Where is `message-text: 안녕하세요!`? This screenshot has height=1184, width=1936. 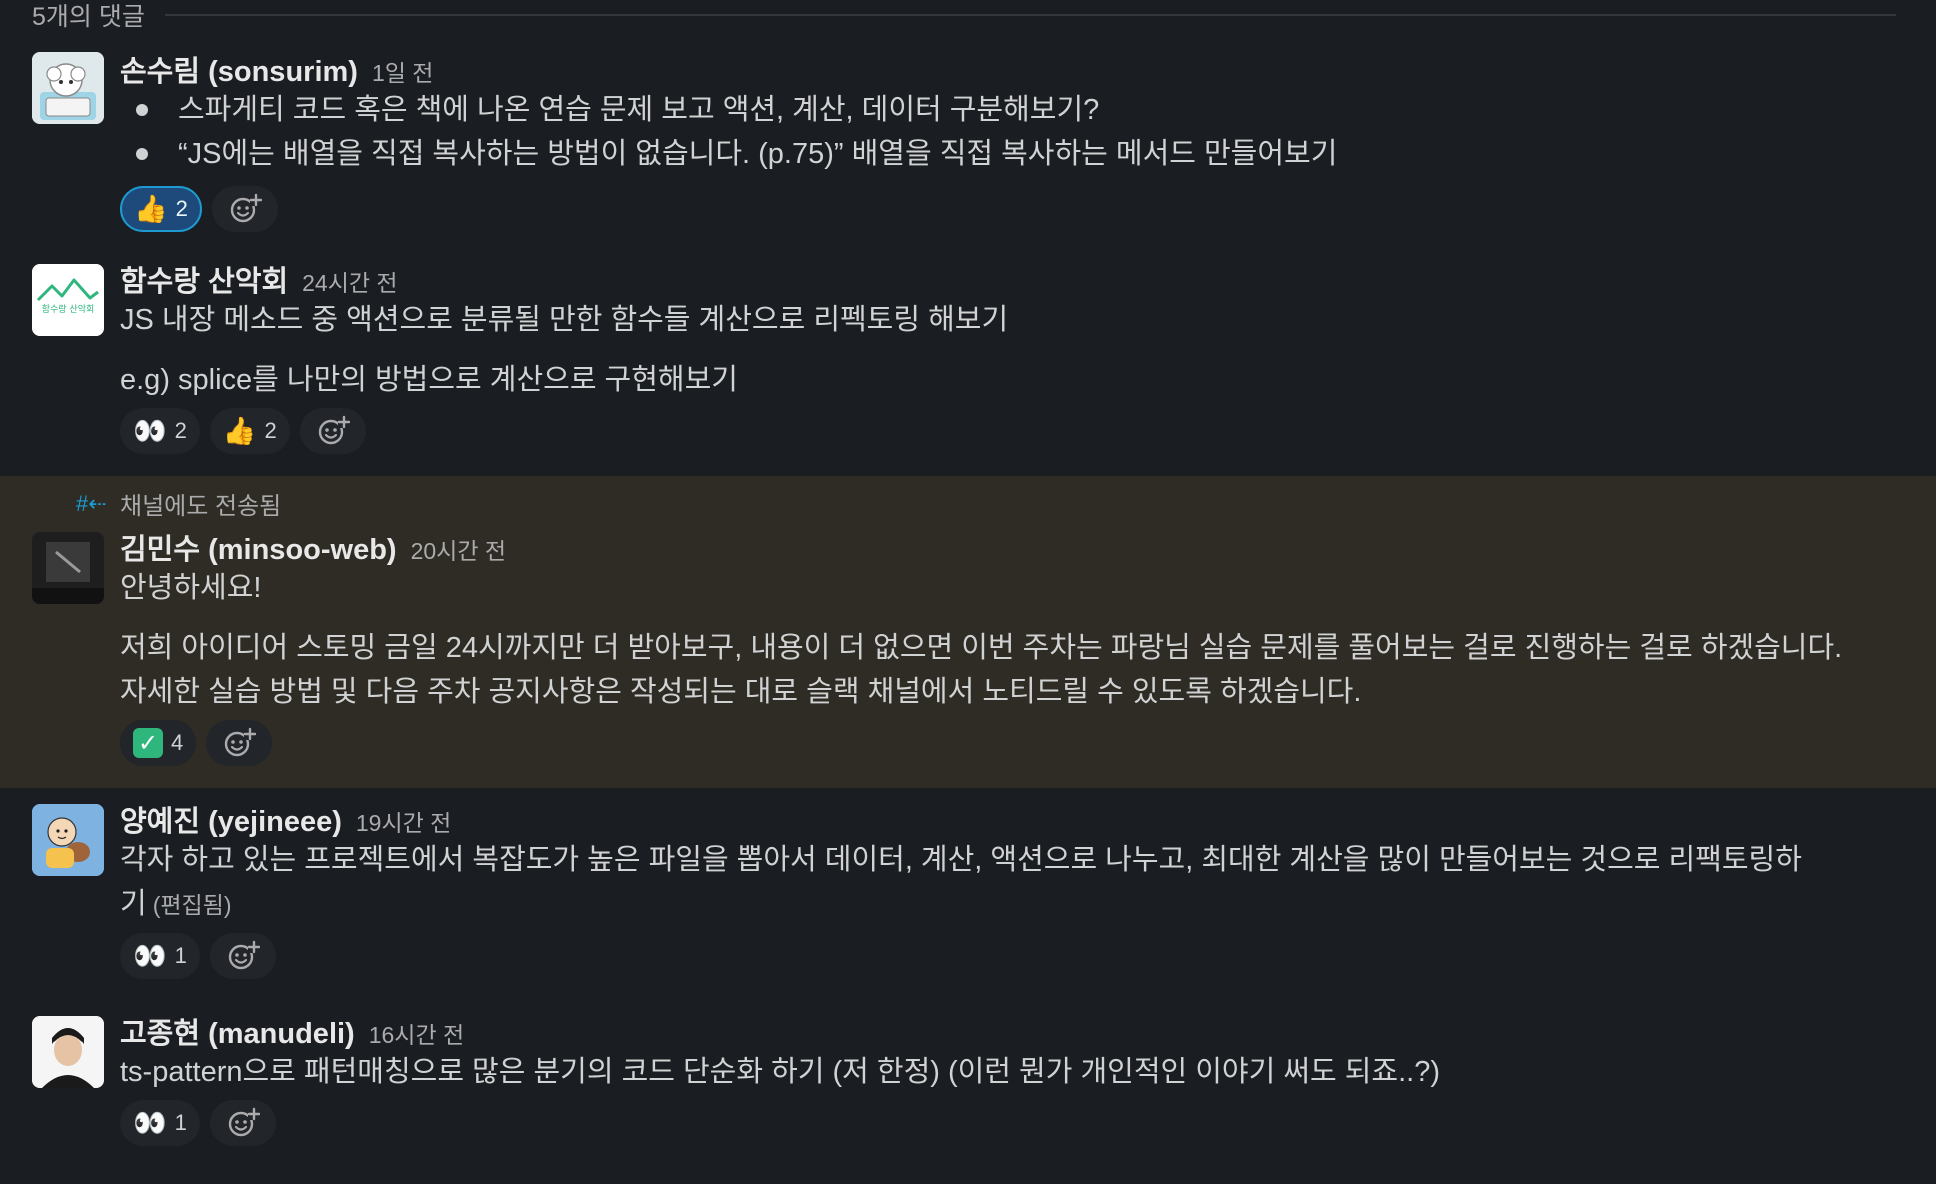 message-text: 안녕하세요! is located at coordinates (191, 588).